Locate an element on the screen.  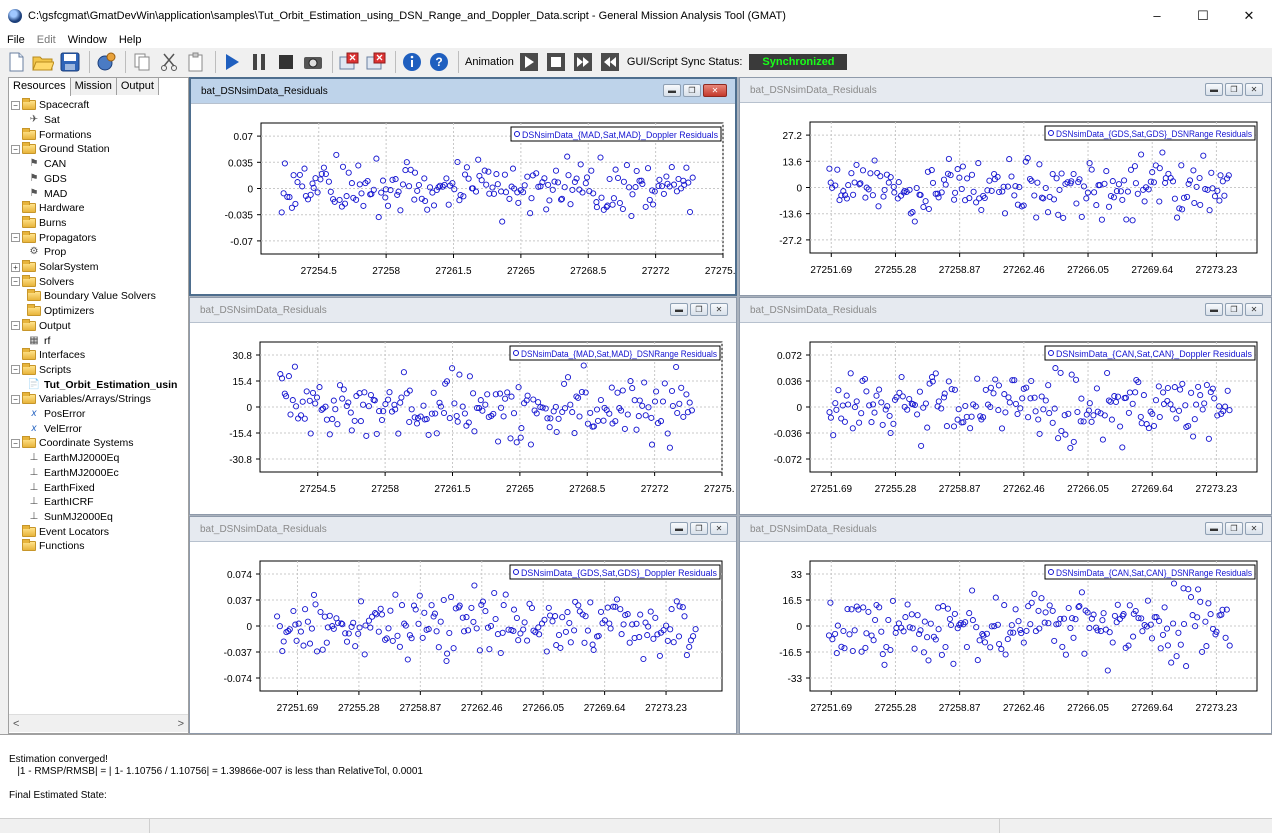
menu-edit: Edit is located at coordinates (45, 40).